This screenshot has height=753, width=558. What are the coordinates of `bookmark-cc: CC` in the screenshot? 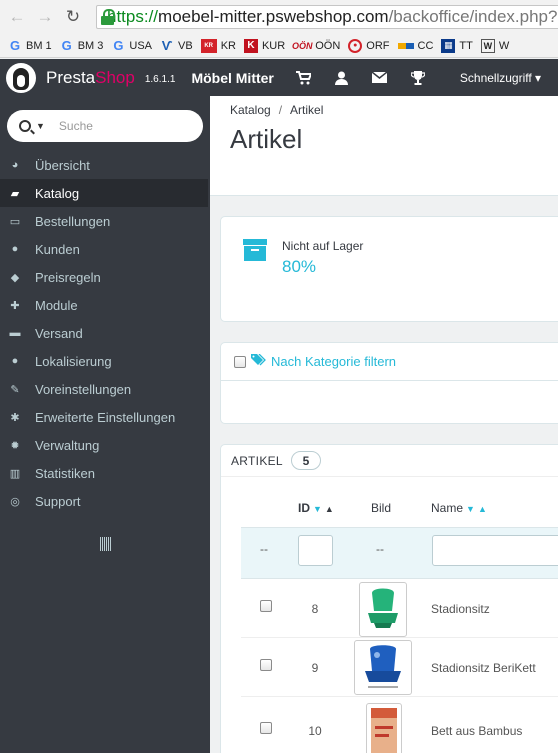 It's located at (415, 46).